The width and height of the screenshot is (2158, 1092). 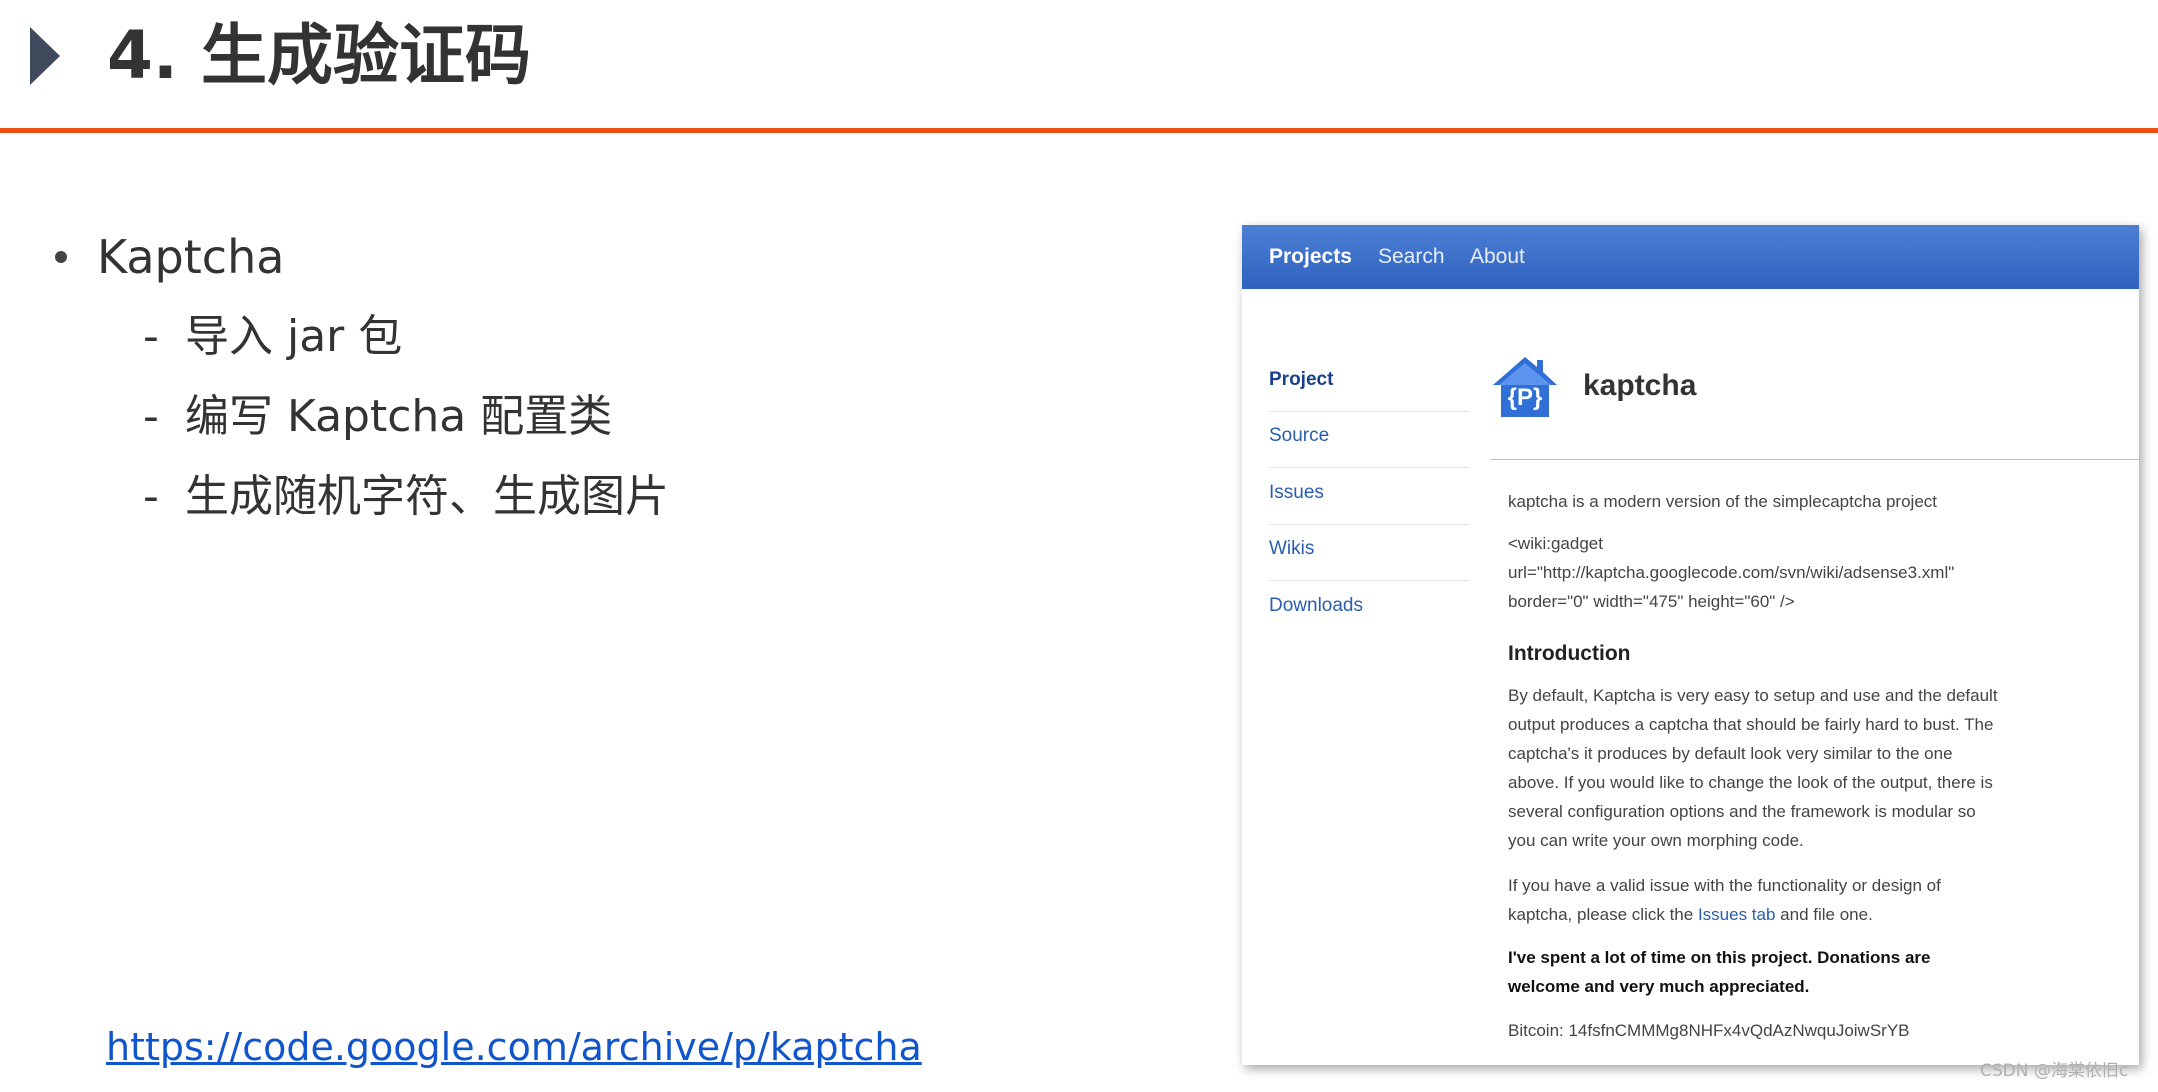 I want to click on project-logo-icon: {P}, so click(x=1525, y=387).